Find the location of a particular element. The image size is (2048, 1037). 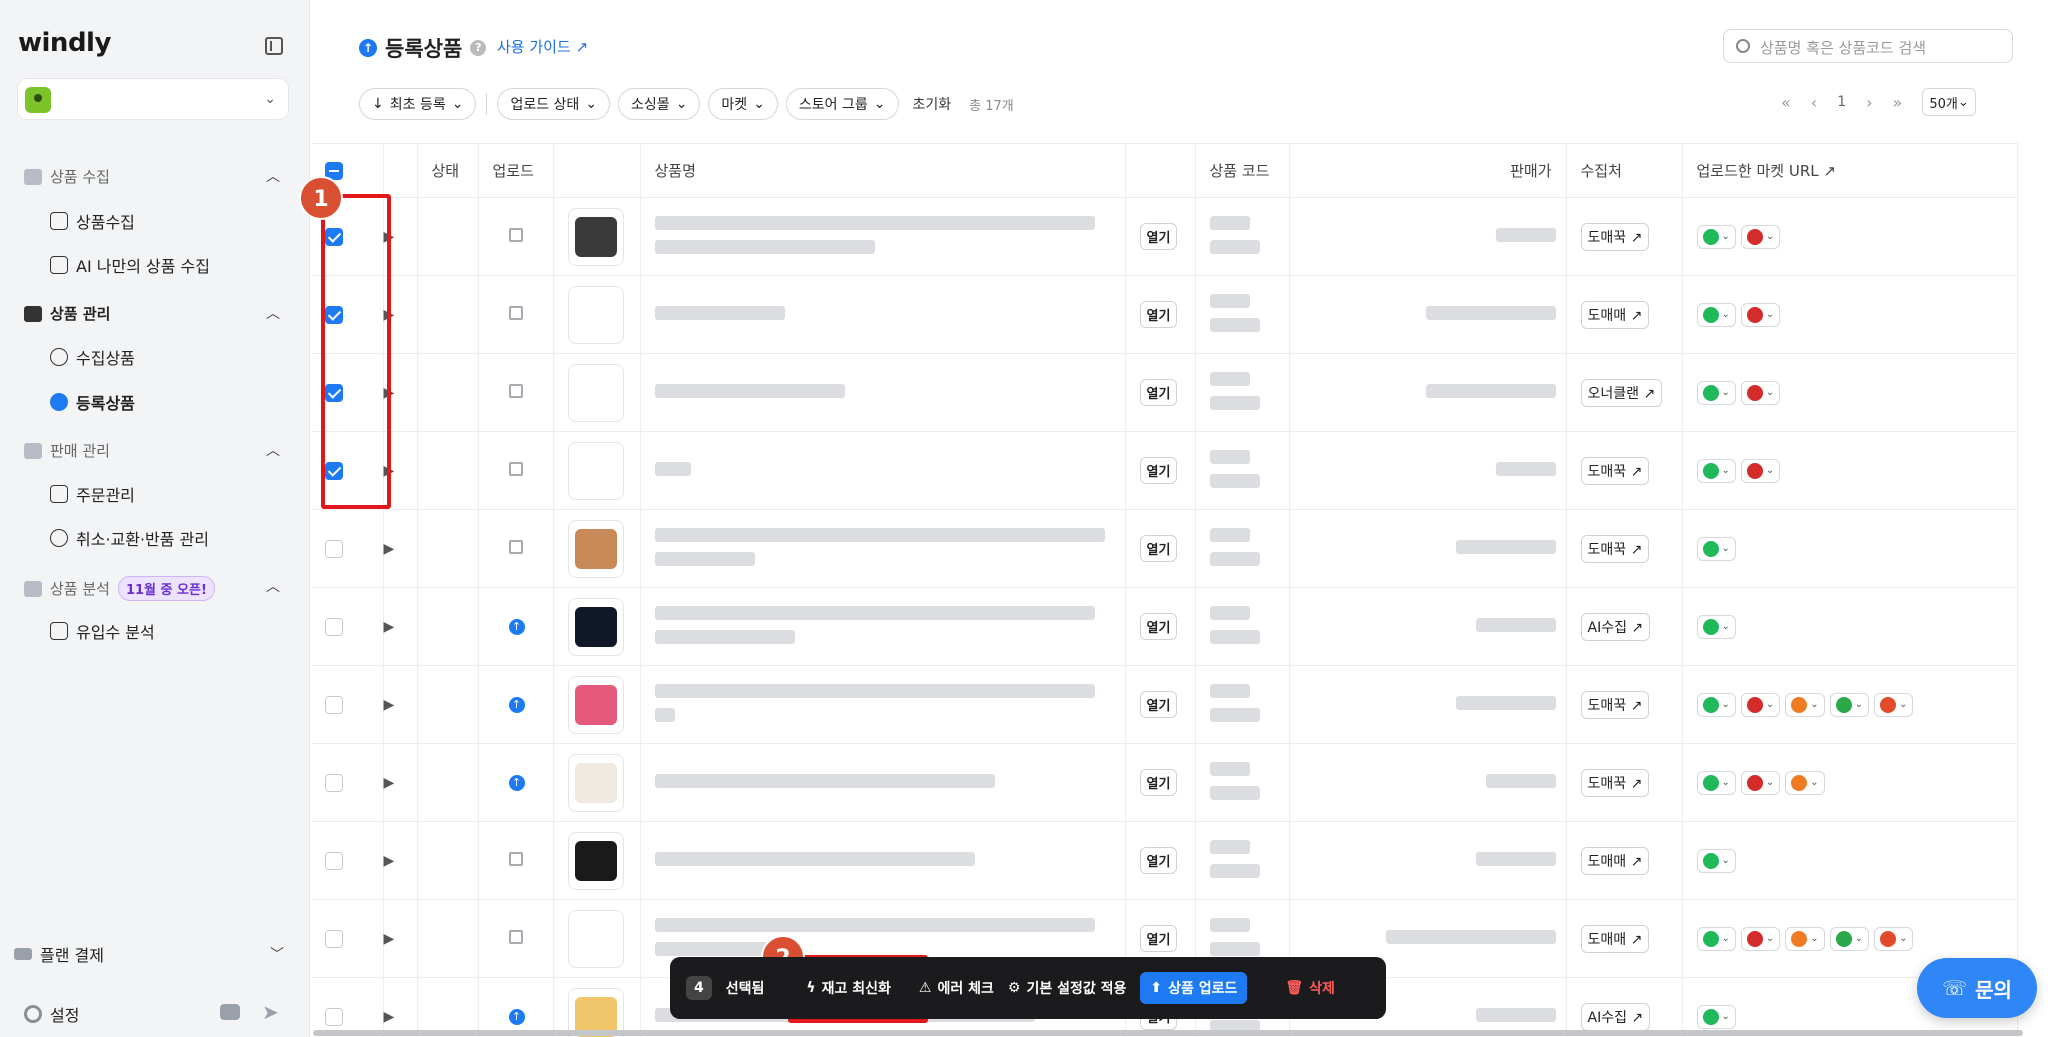

last-page-button: » is located at coordinates (1898, 102).